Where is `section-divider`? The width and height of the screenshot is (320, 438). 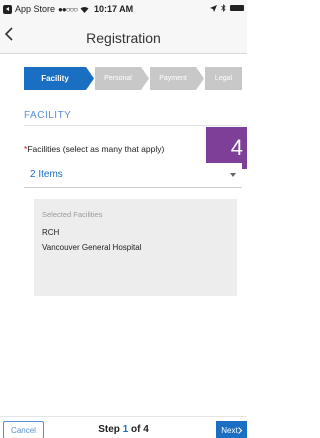
section-divider is located at coordinates (133, 125).